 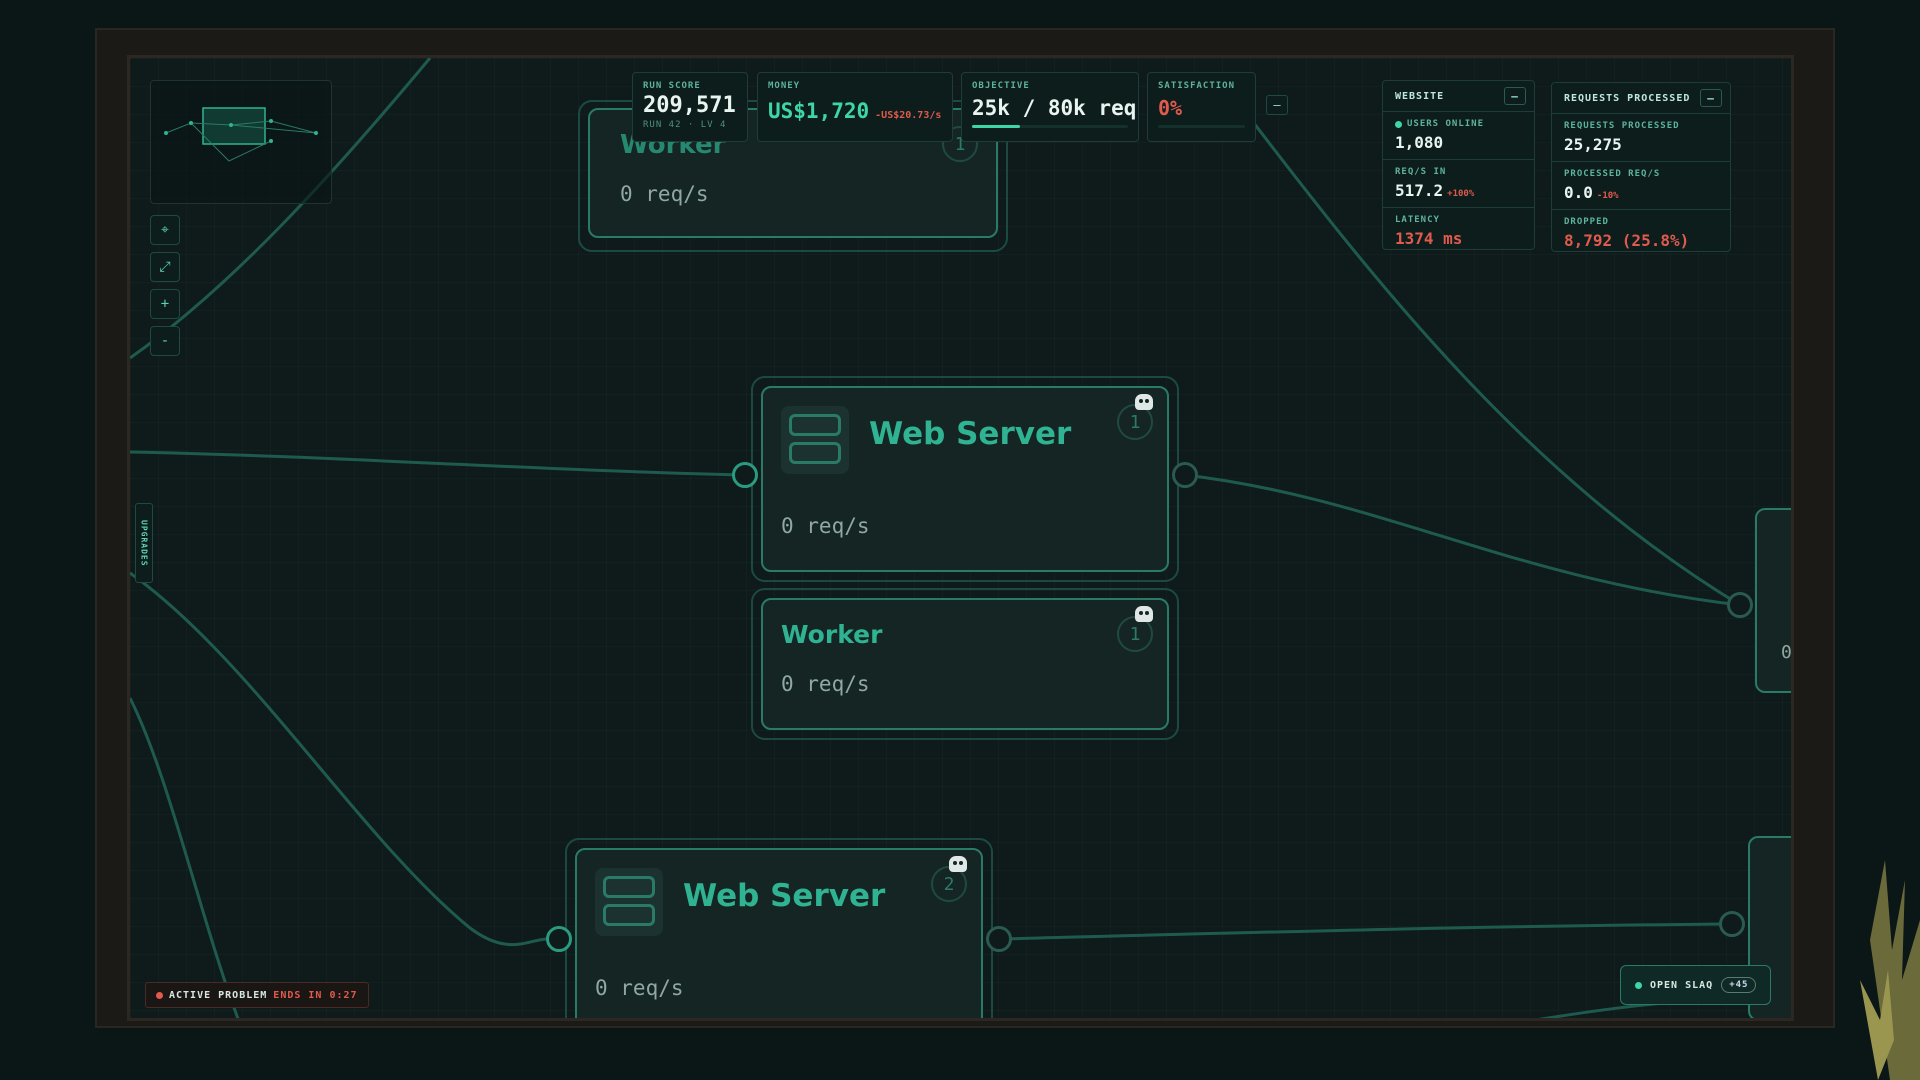 I want to click on dropped-label: DROPPED, so click(x=1586, y=222).